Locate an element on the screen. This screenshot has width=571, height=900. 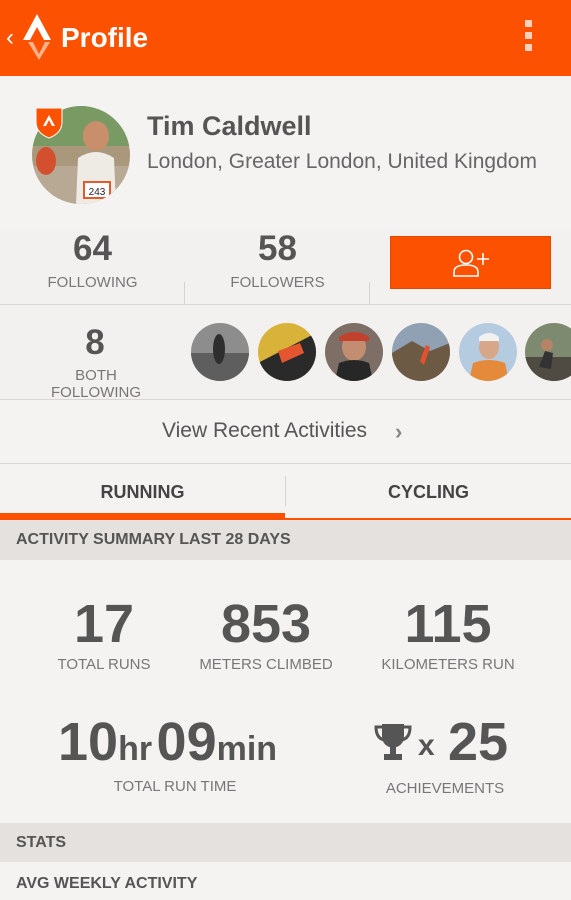
activity-summary-header: ACTIVITY SUMMARY LAST 28 DAYS is located at coordinates (285, 540).